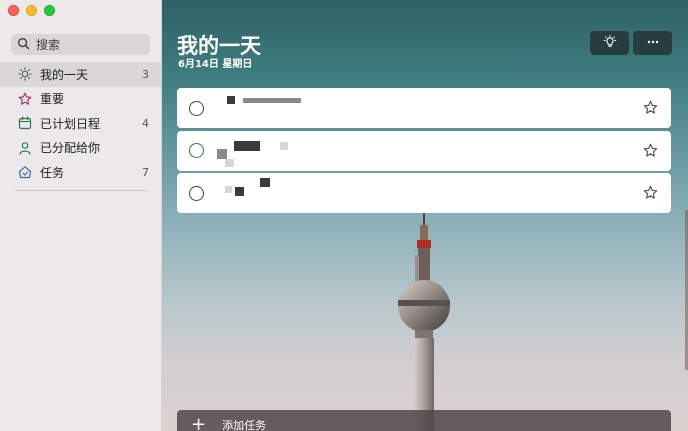 This screenshot has height=431, width=688. I want to click on sidebar-item-label: 已计划日程, so click(70, 123).